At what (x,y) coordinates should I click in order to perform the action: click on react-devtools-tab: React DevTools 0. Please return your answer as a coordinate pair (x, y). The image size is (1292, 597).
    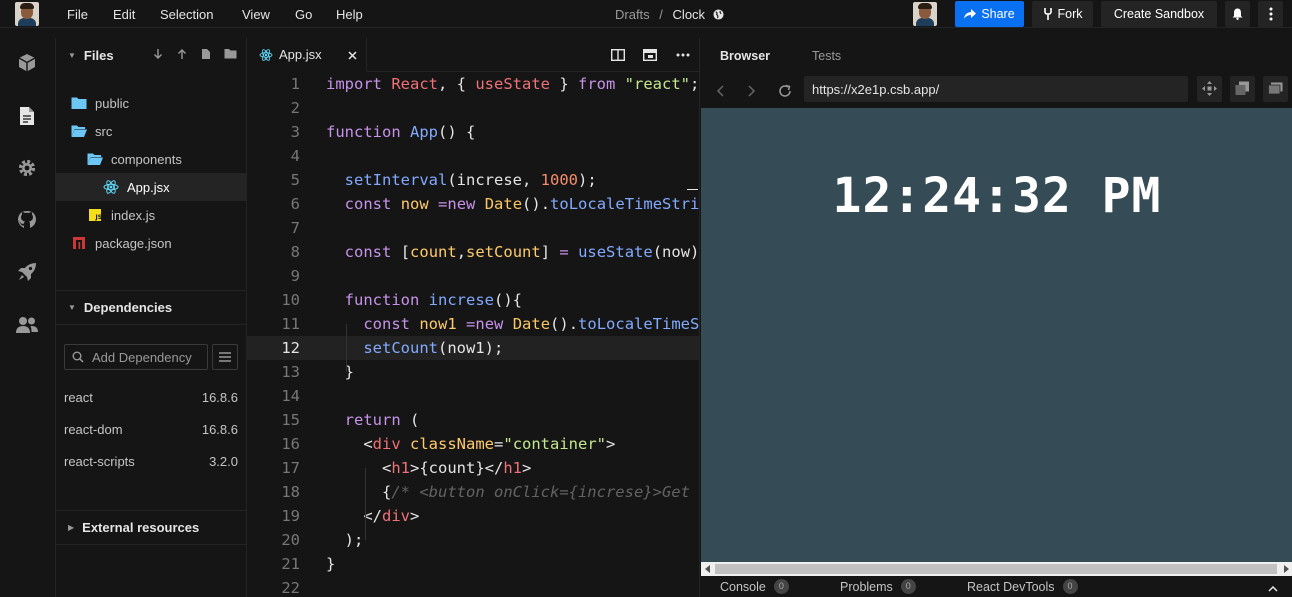
    Looking at the image, I should click on (1022, 586).